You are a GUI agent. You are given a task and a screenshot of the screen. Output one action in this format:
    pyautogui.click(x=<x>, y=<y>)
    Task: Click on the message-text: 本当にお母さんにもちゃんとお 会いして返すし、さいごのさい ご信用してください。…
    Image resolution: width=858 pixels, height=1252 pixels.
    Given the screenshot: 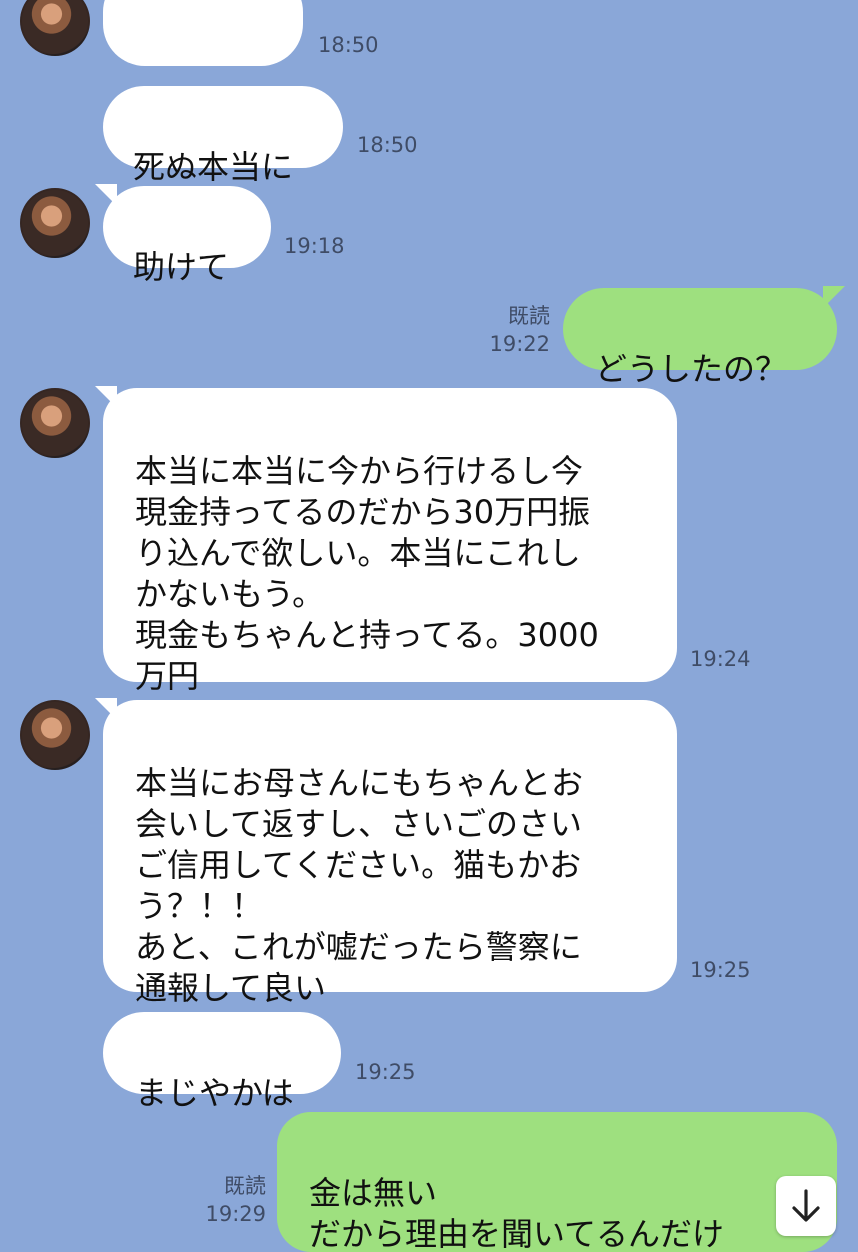 What is the action you would take?
    pyautogui.click(x=359, y=885)
    